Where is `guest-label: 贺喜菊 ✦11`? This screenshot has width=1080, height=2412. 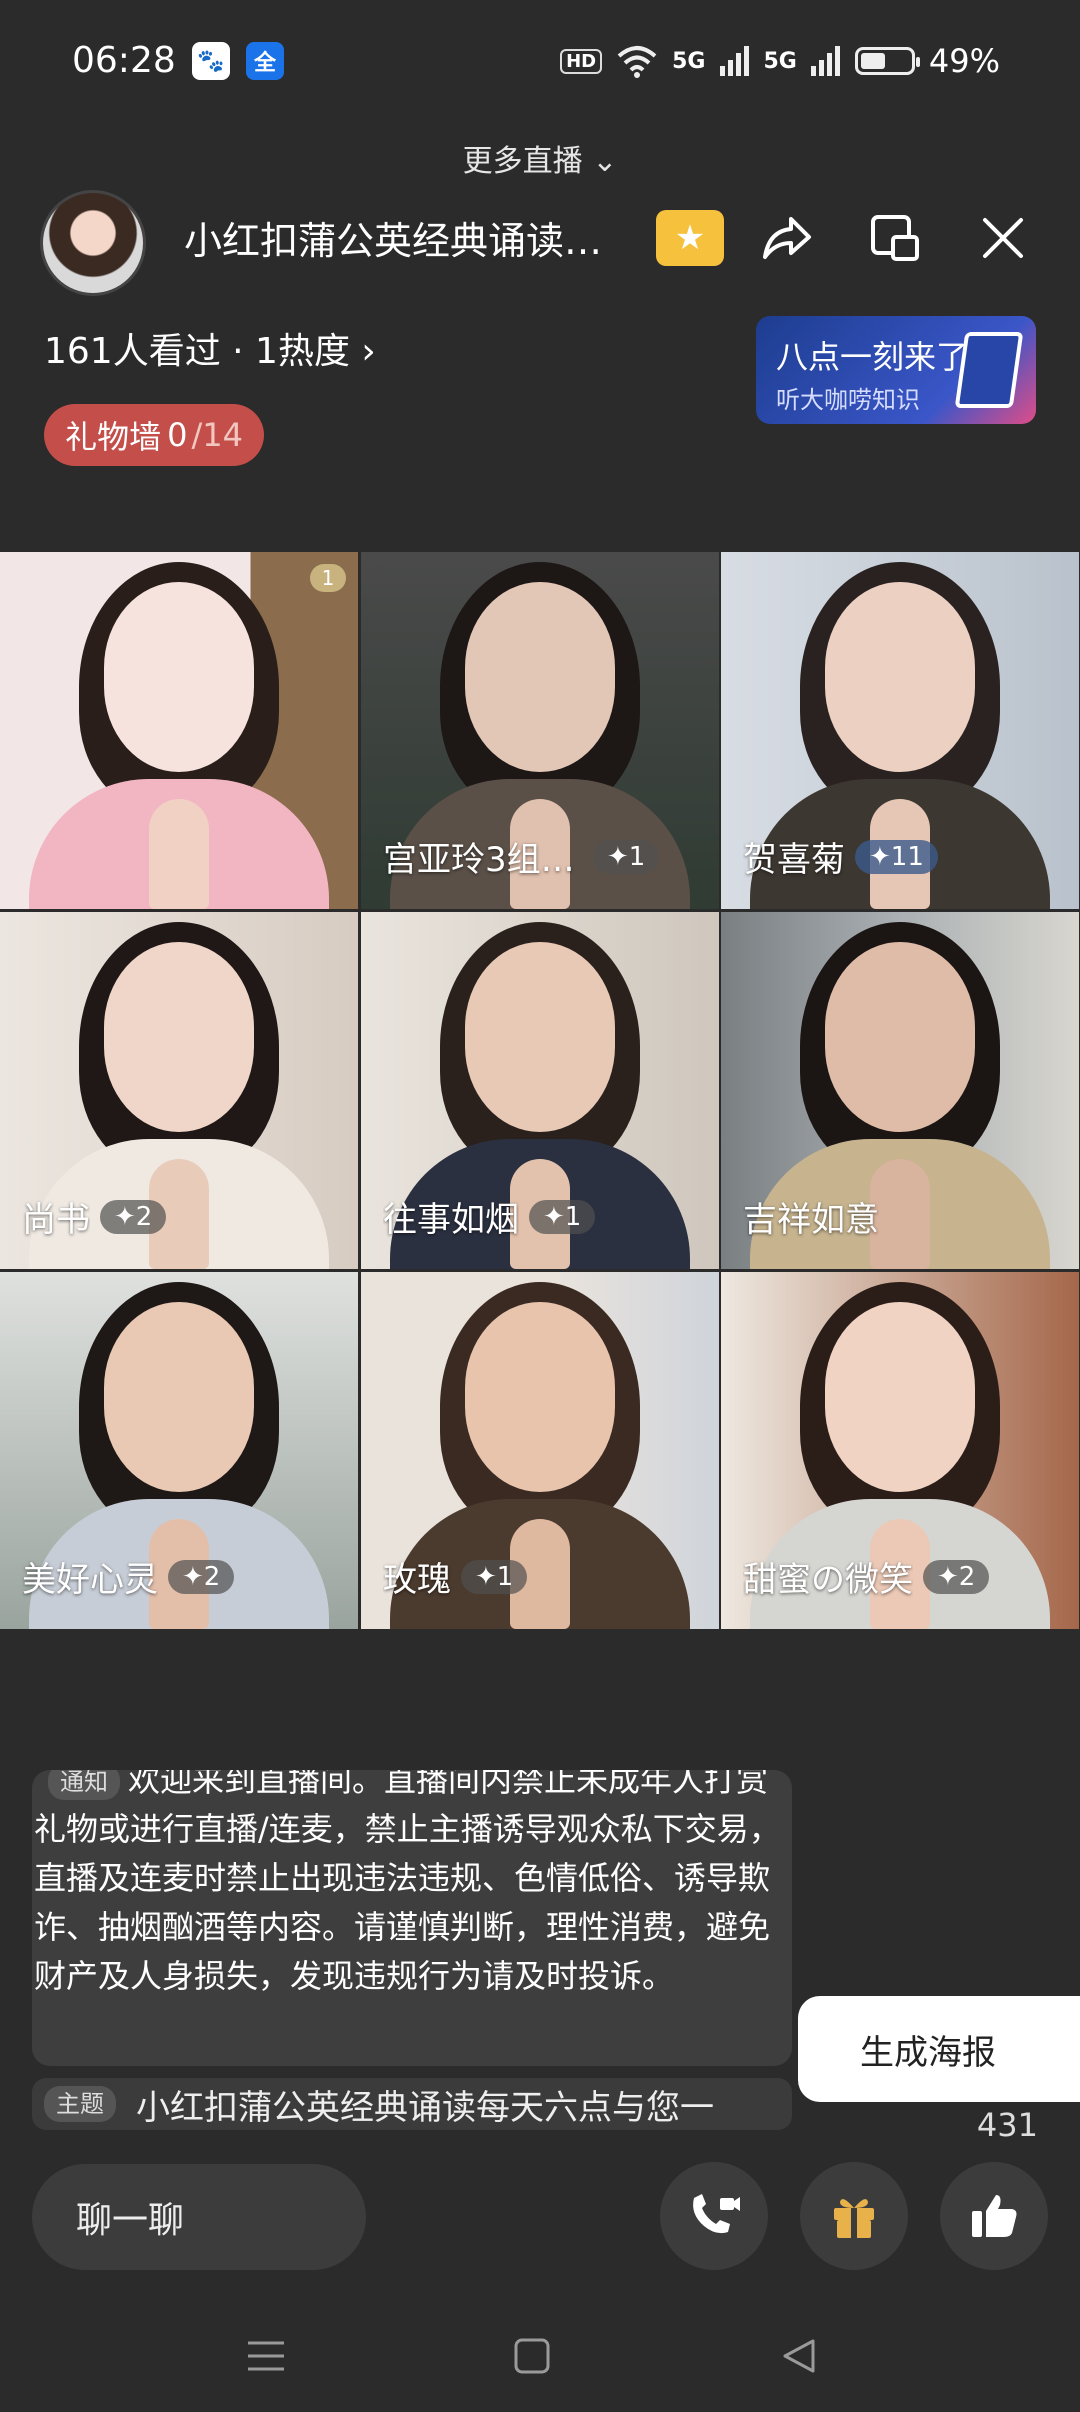 guest-label: 贺喜菊 ✦11 is located at coordinates (840, 856).